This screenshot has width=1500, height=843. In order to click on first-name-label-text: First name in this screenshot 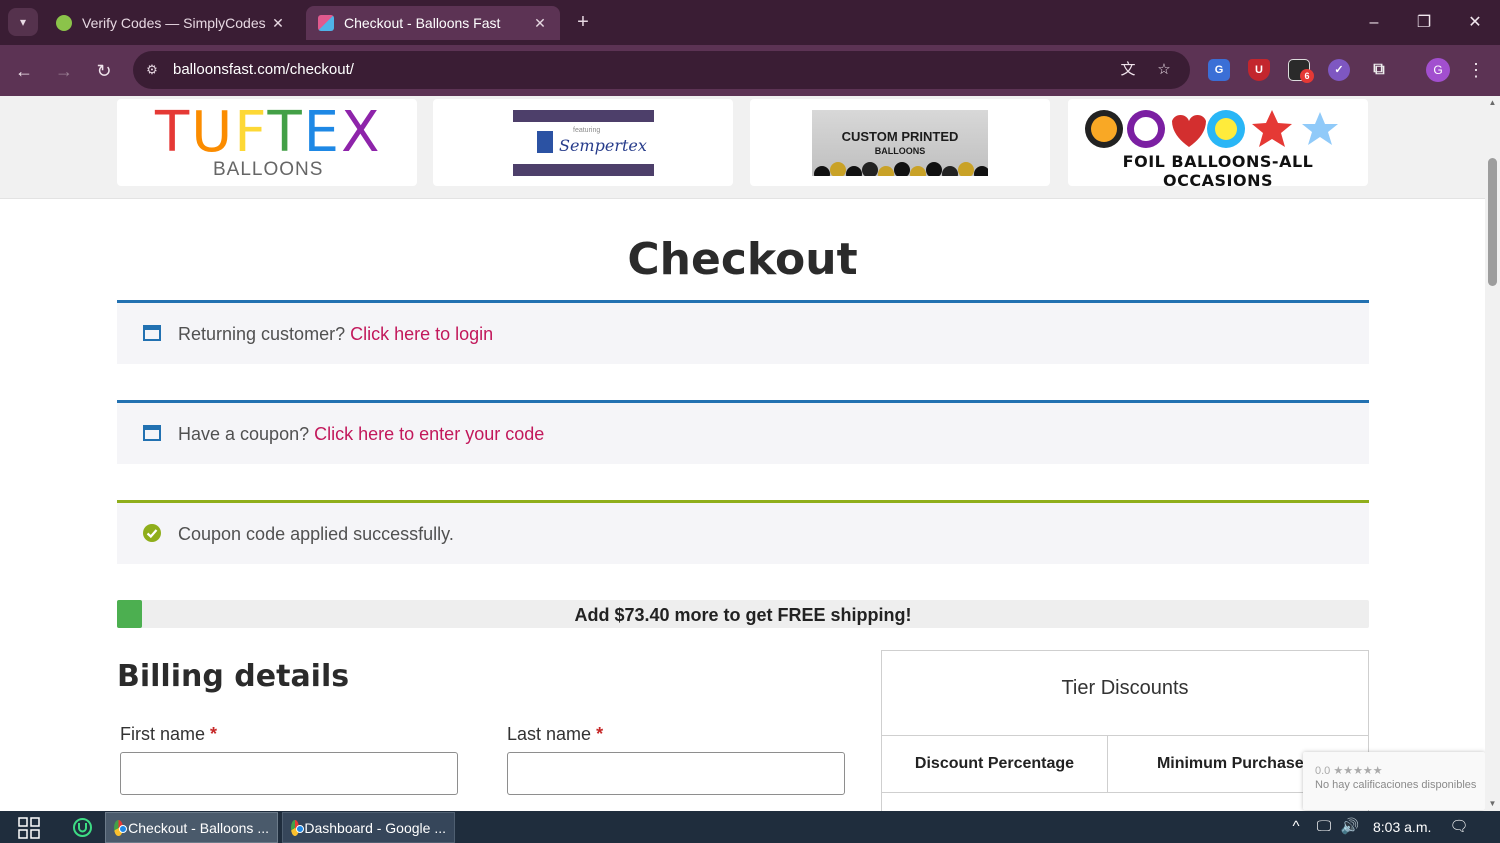, I will do `click(163, 734)`.